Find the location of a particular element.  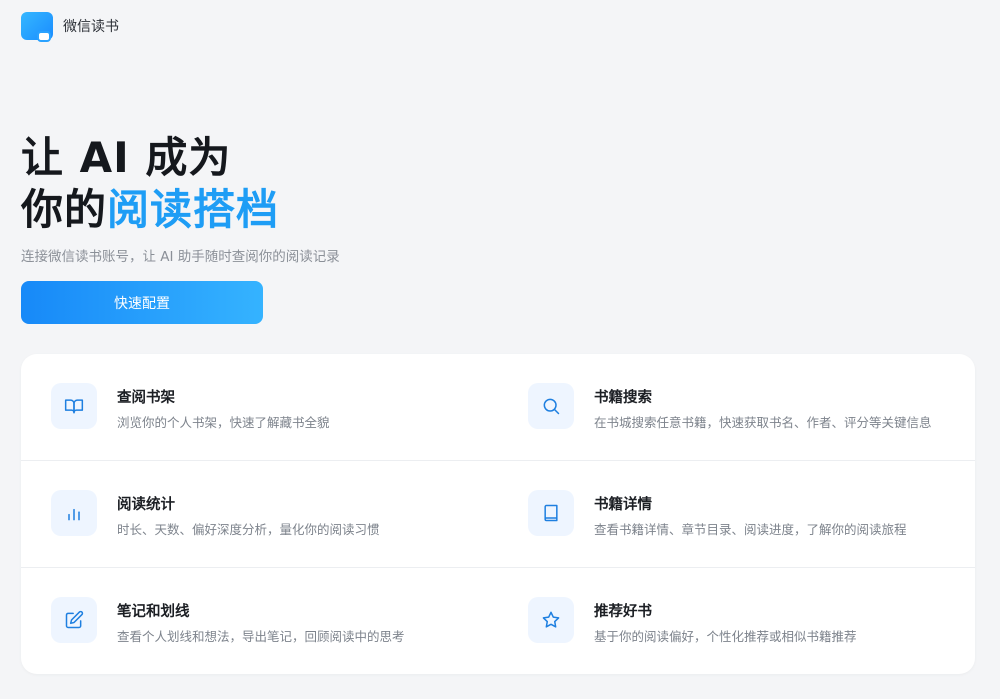

feature-title: 笔记和划线 is located at coordinates (153, 612).